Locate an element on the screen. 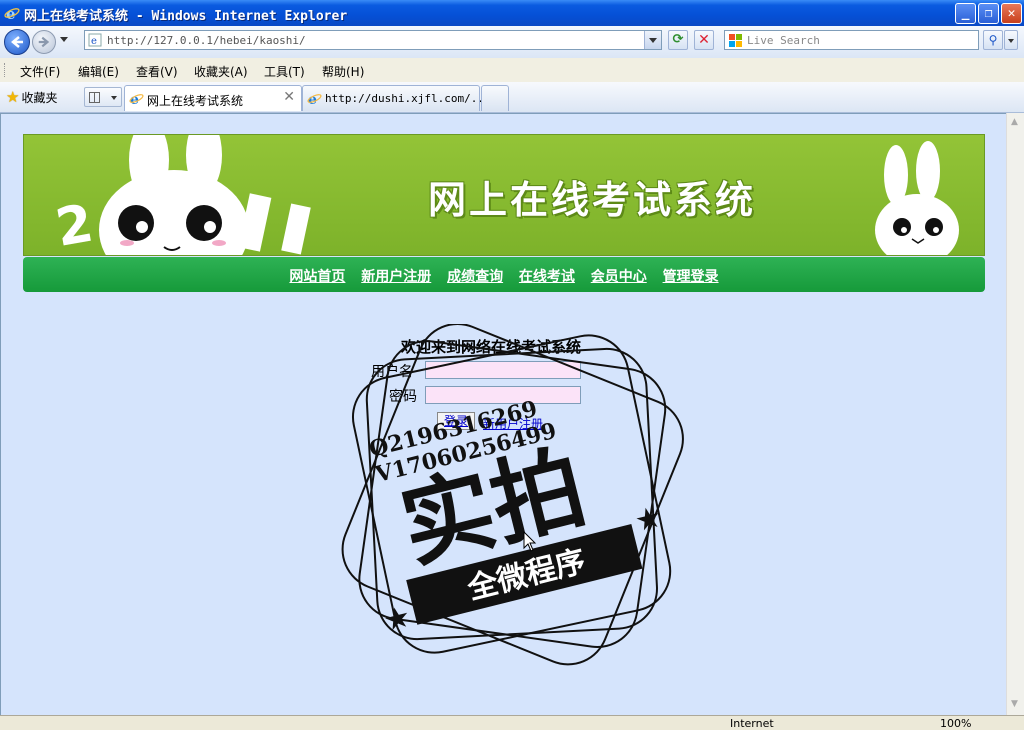 The image size is (1024, 730). watermark-star-left-icon: ★ is located at coordinates (397, 619).